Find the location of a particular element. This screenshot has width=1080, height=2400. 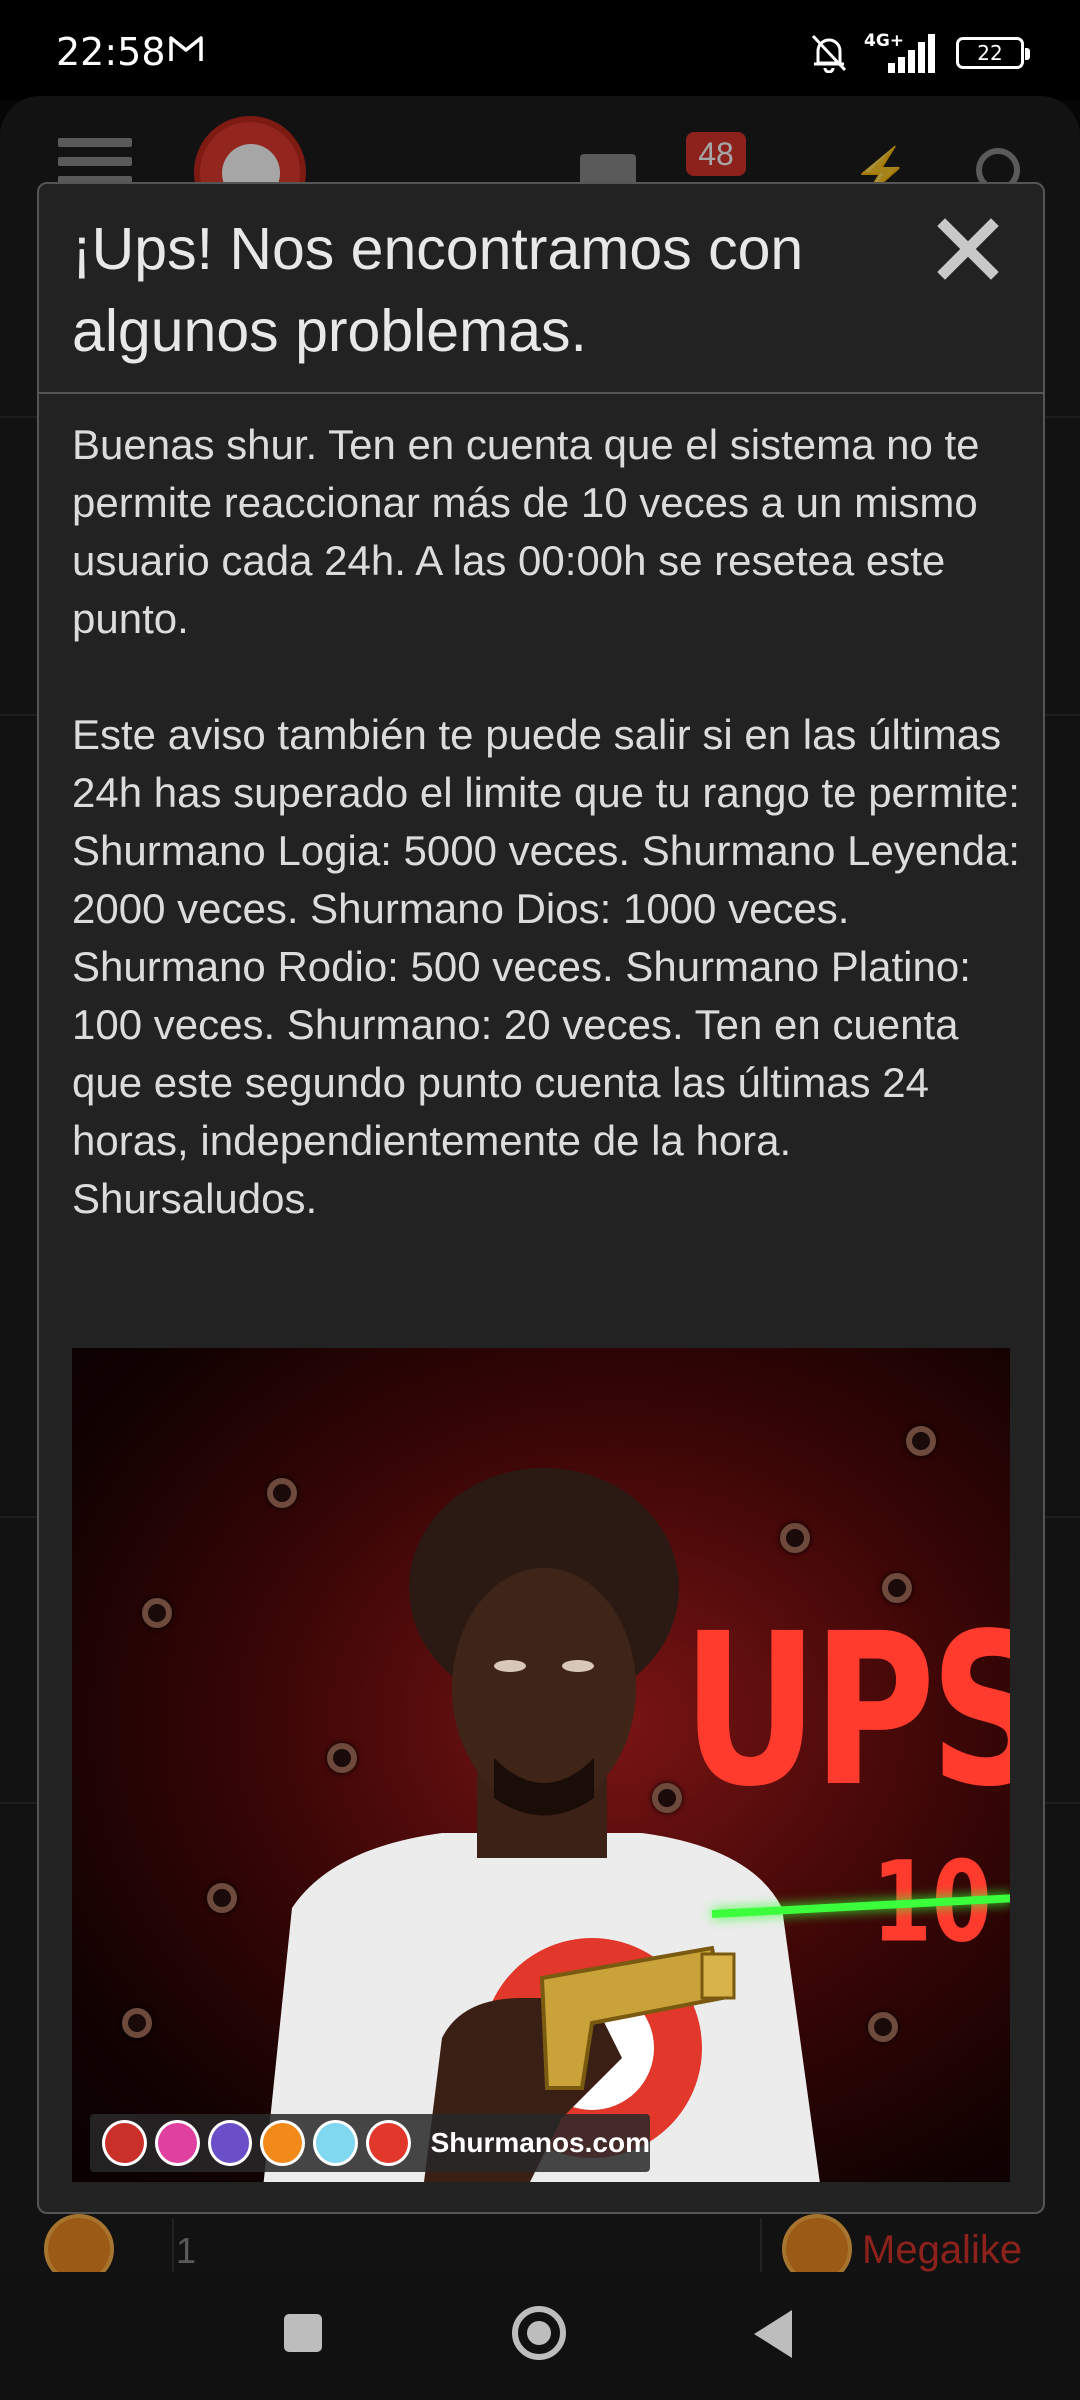

close-icon is located at coordinates (968, 249).